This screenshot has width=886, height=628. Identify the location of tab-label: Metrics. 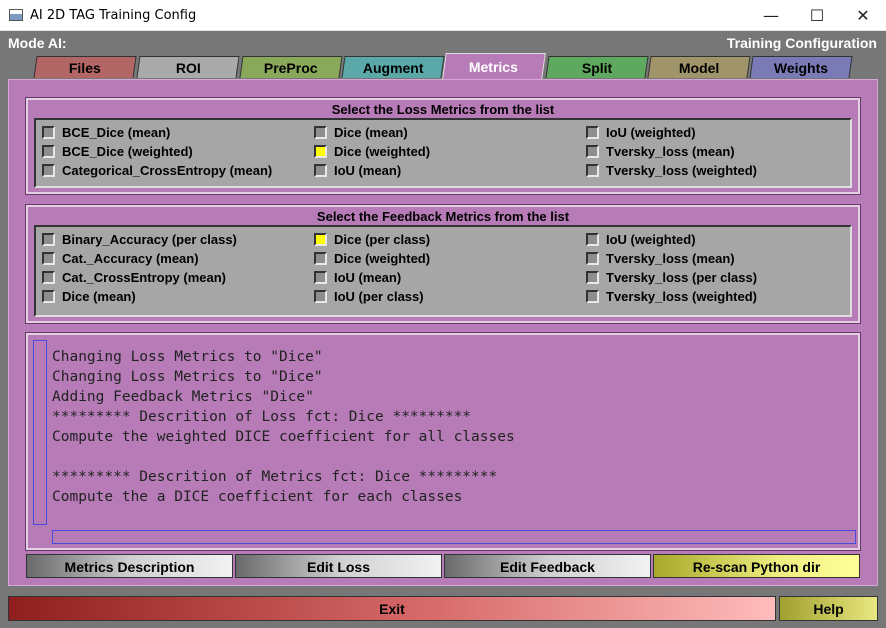
(494, 67).